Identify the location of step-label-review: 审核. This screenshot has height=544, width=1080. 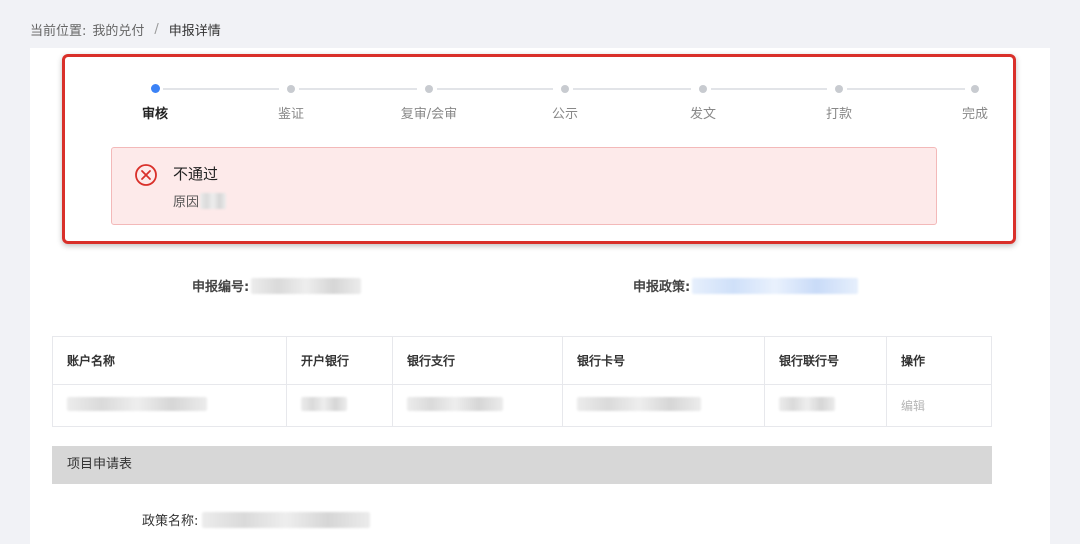
(155, 114).